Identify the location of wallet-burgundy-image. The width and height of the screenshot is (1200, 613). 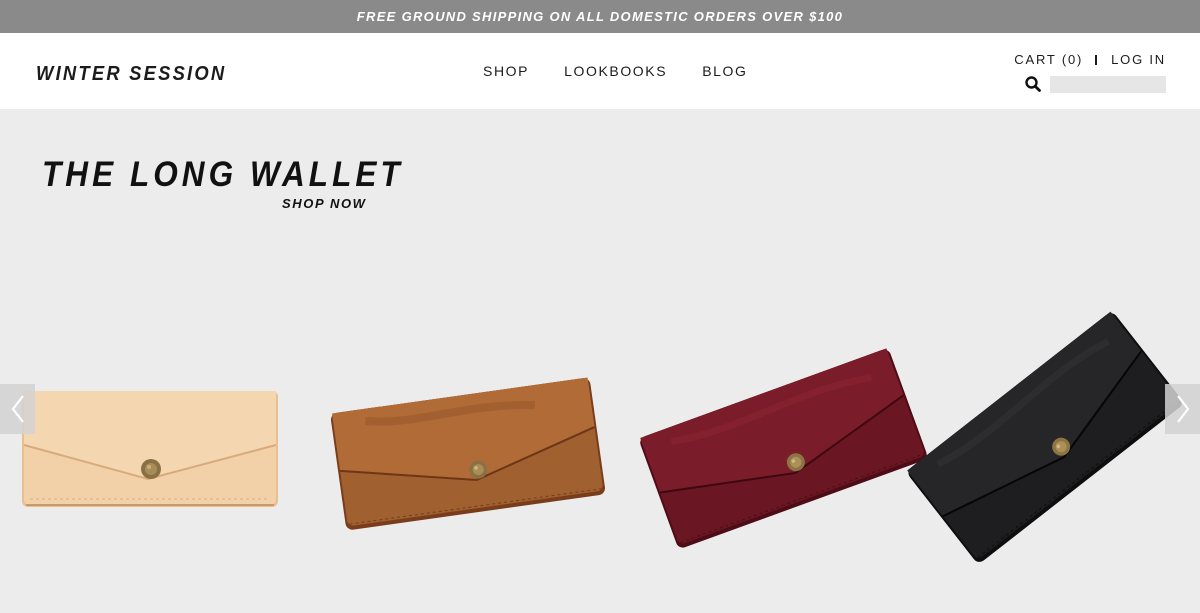
(785, 447).